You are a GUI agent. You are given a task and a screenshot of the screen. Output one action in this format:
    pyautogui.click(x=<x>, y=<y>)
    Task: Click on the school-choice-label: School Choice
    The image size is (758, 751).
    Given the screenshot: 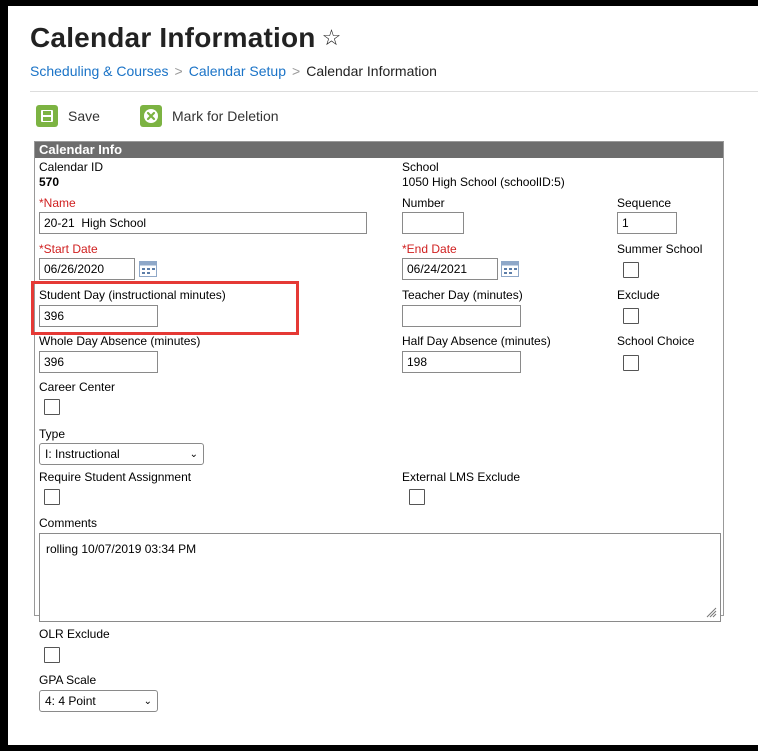 What is the action you would take?
    pyautogui.click(x=656, y=341)
    